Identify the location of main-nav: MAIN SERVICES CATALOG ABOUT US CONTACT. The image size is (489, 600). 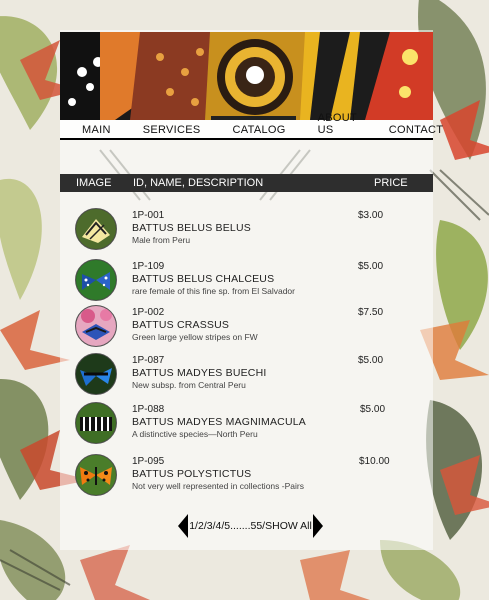
(251, 126).